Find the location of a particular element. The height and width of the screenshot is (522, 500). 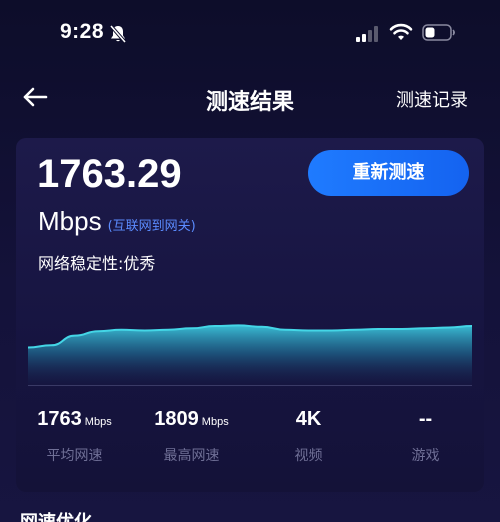

speed-unit: Mbps is located at coordinates (70, 221).